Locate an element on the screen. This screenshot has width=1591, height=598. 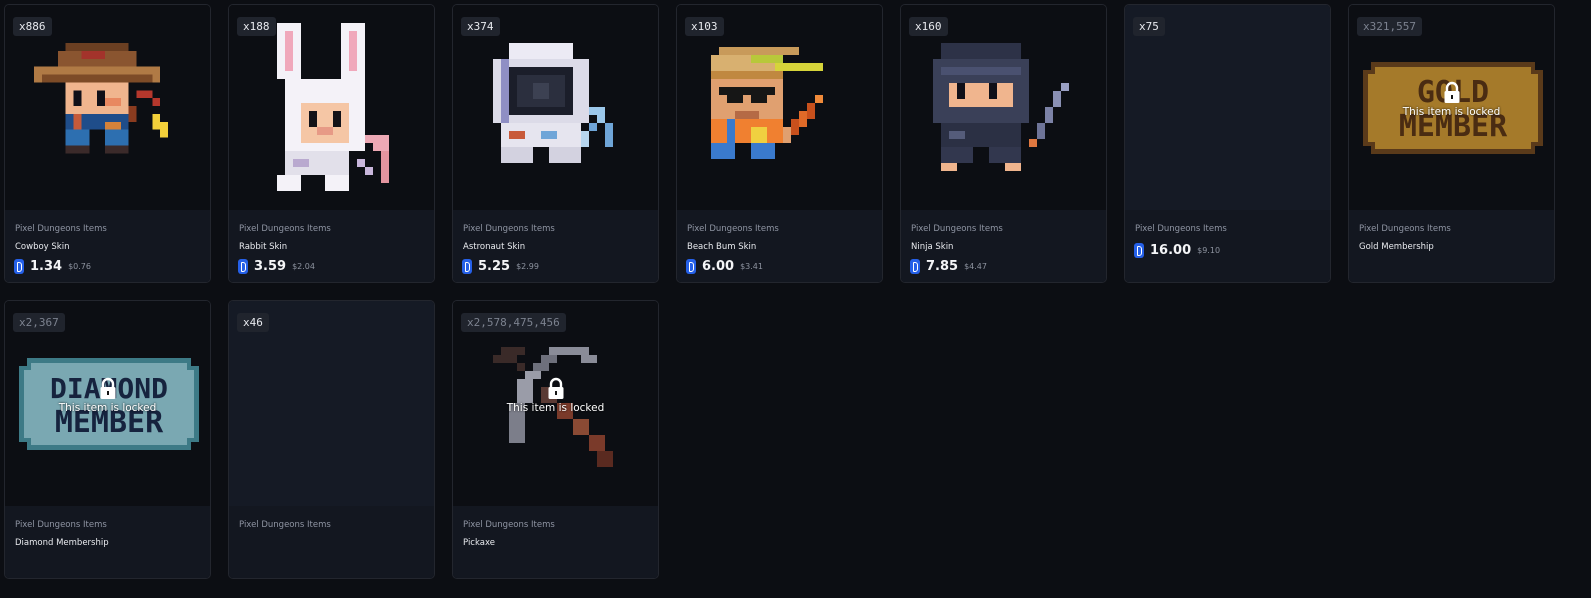
item-name: Astronaut Skin is located at coordinates (494, 247).